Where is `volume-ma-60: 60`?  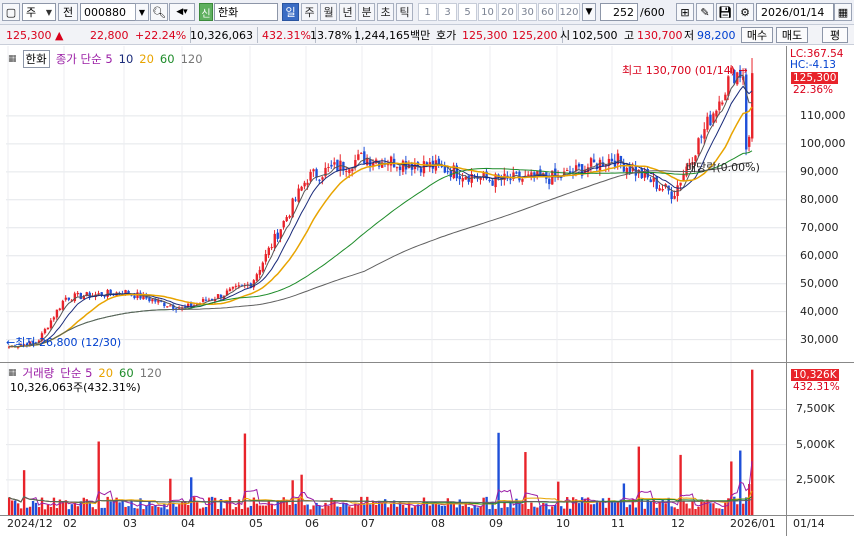 volume-ma-60: 60 is located at coordinates (126, 373).